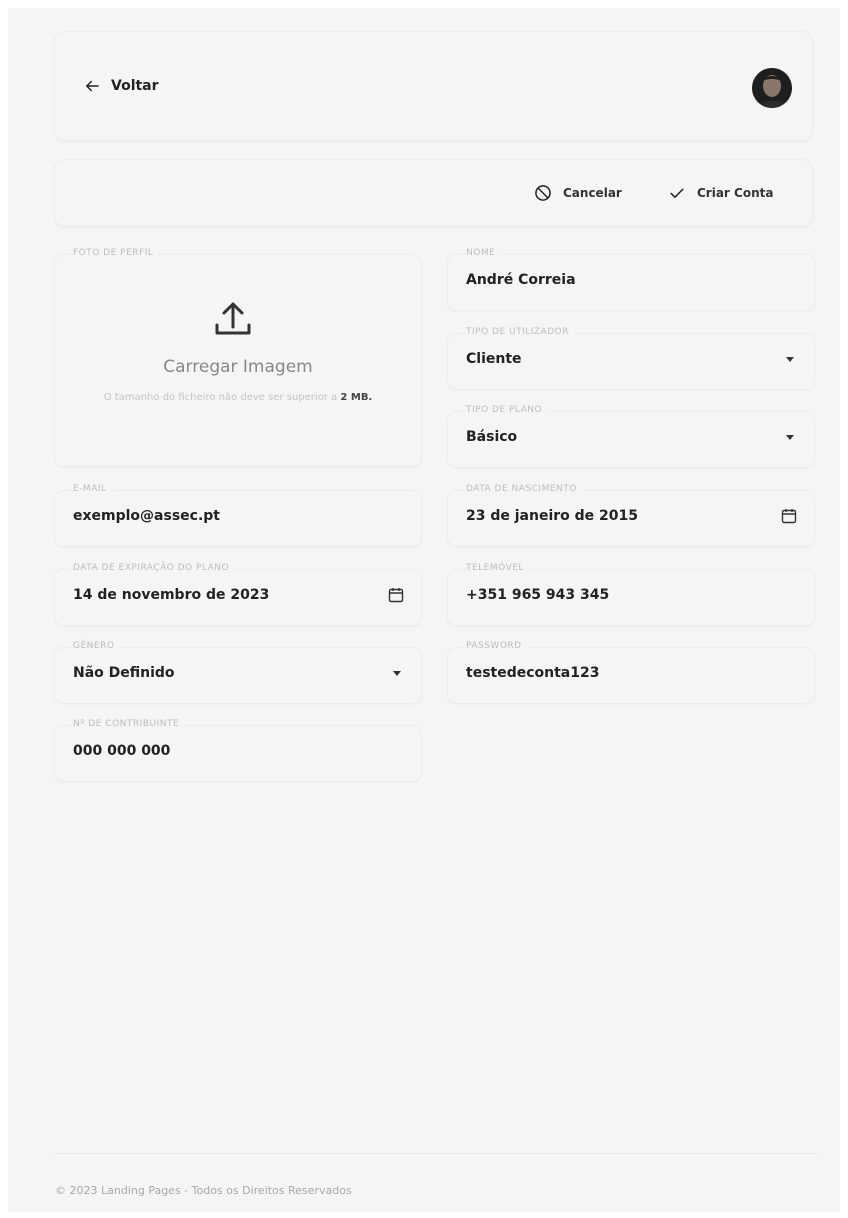 The image size is (848, 1218). Describe the element at coordinates (154, 568) in the screenshot. I see `plan-expiry-label: DATA DE EXPIRAÇÃO DO PLANO` at that location.